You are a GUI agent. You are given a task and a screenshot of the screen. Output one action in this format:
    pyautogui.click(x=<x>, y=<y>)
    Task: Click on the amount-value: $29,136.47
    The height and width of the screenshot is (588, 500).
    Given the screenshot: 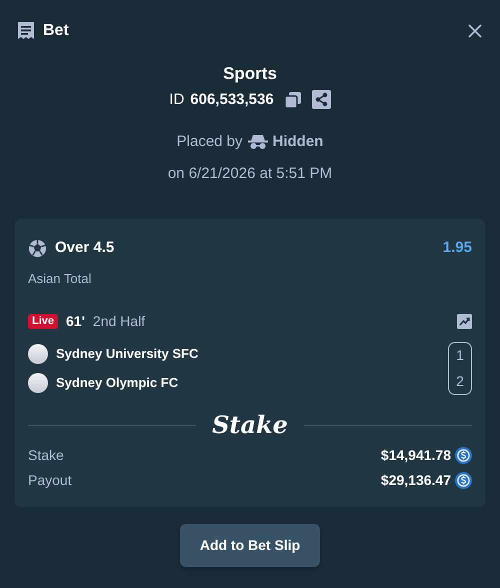 What is the action you would take?
    pyautogui.click(x=415, y=480)
    